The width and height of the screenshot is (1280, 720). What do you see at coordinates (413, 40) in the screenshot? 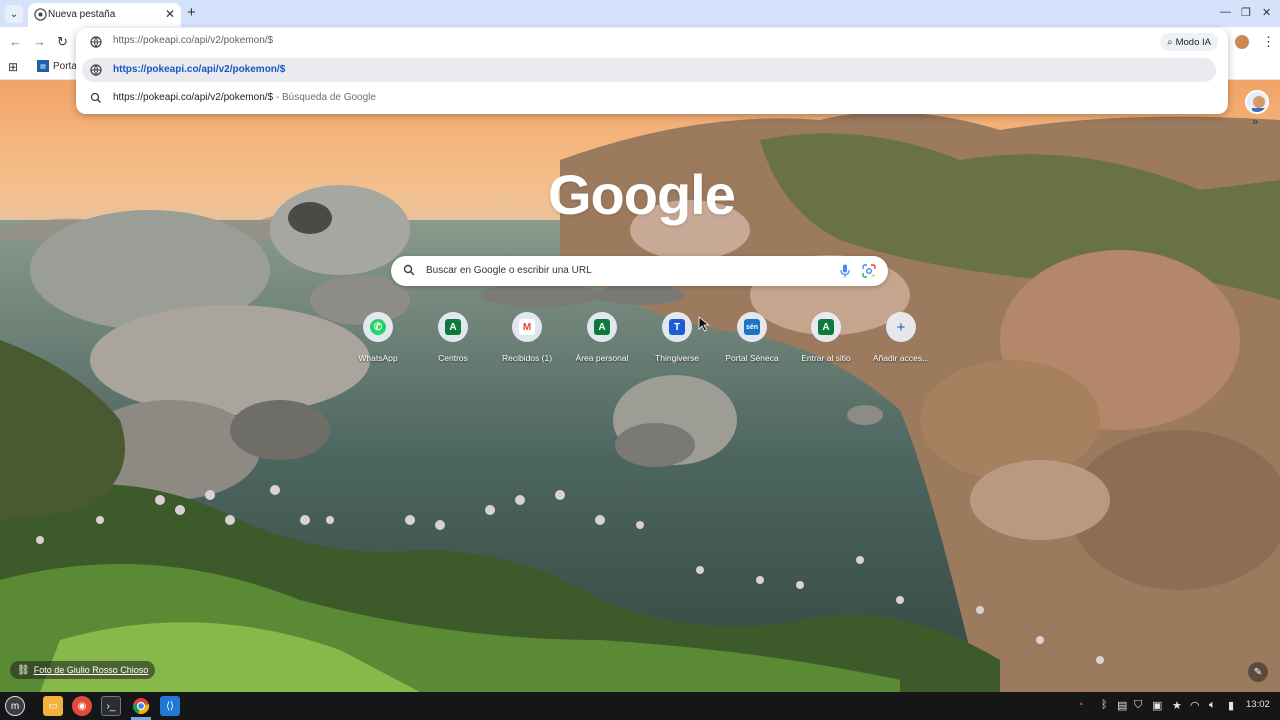
I see `address-bar-input` at bounding box center [413, 40].